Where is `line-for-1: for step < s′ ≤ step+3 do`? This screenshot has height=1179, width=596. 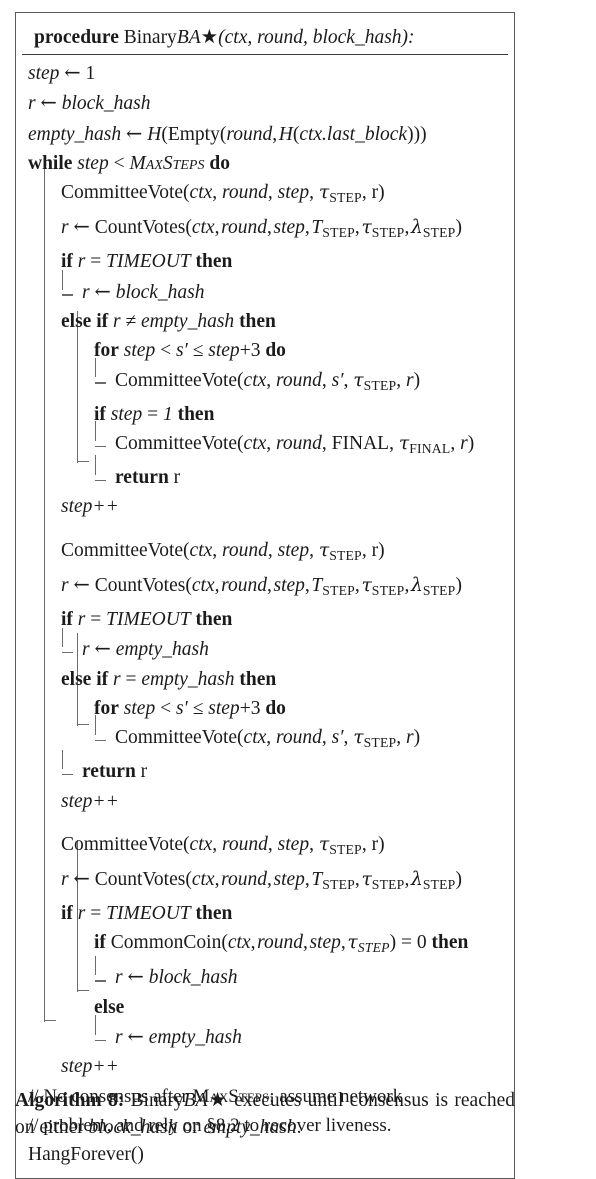 line-for-1: for step < s′ ≤ step+3 do is located at coordinates (269, 350).